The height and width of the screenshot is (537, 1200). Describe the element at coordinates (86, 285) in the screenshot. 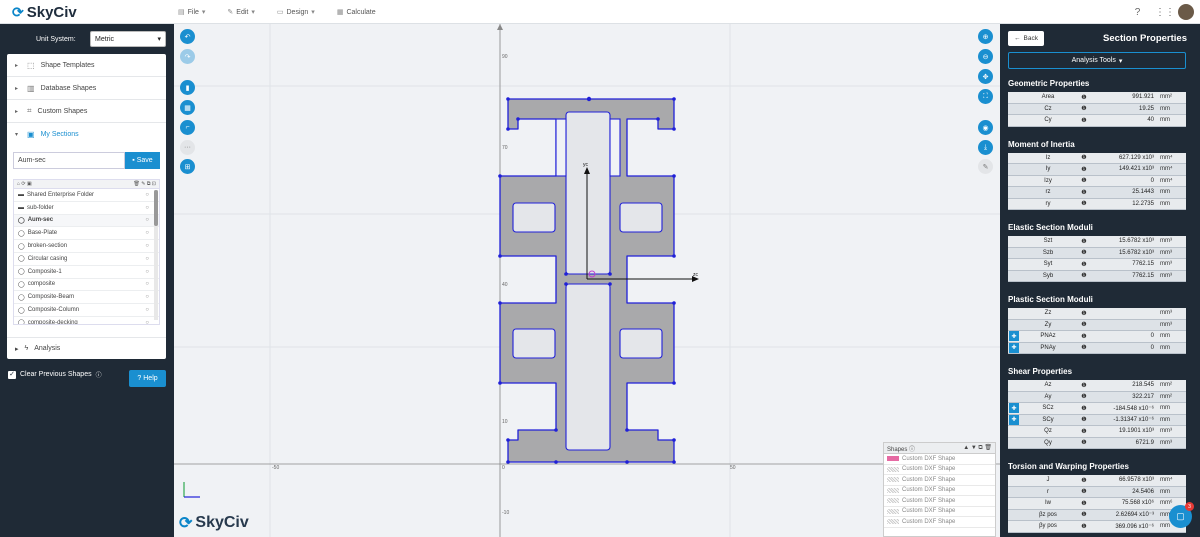

I see `list-item: ◯ composite ○` at that location.